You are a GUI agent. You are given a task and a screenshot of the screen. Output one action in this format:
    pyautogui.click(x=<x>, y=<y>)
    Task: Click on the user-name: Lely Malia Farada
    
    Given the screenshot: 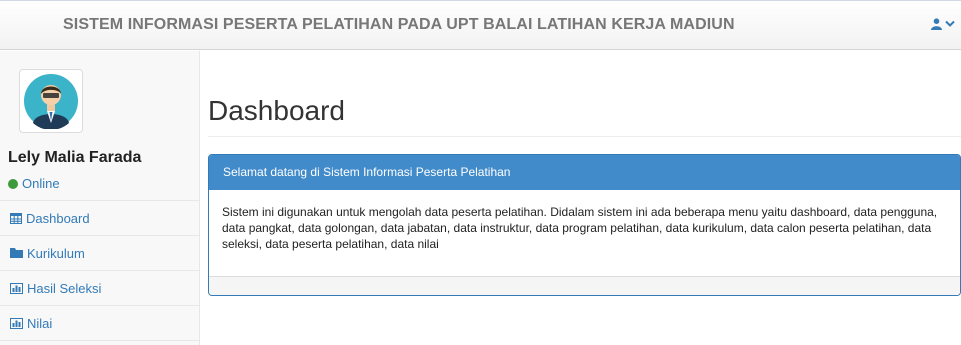 What is the action you would take?
    pyautogui.click(x=75, y=157)
    